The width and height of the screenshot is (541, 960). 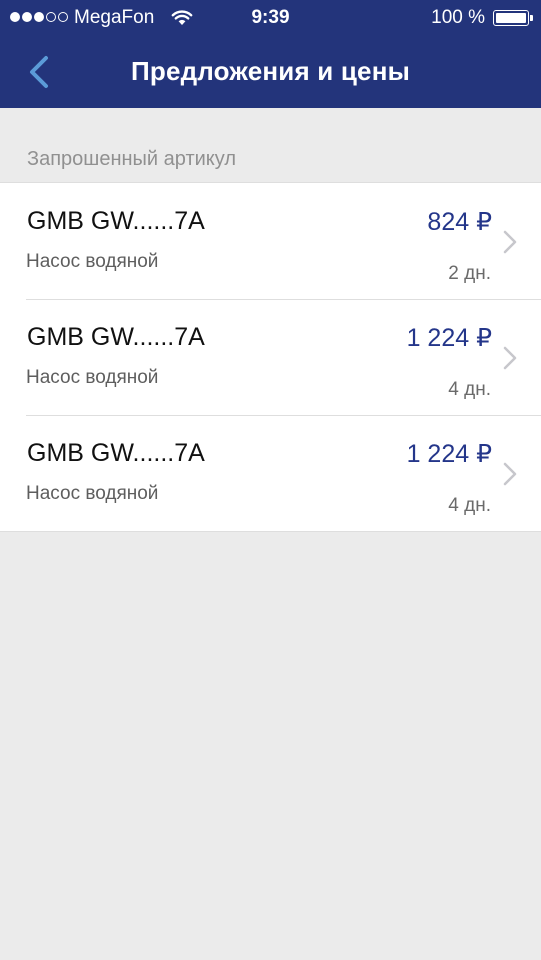 What do you see at coordinates (459, 222) in the screenshot?
I see `offer-price: 824 ₽` at bounding box center [459, 222].